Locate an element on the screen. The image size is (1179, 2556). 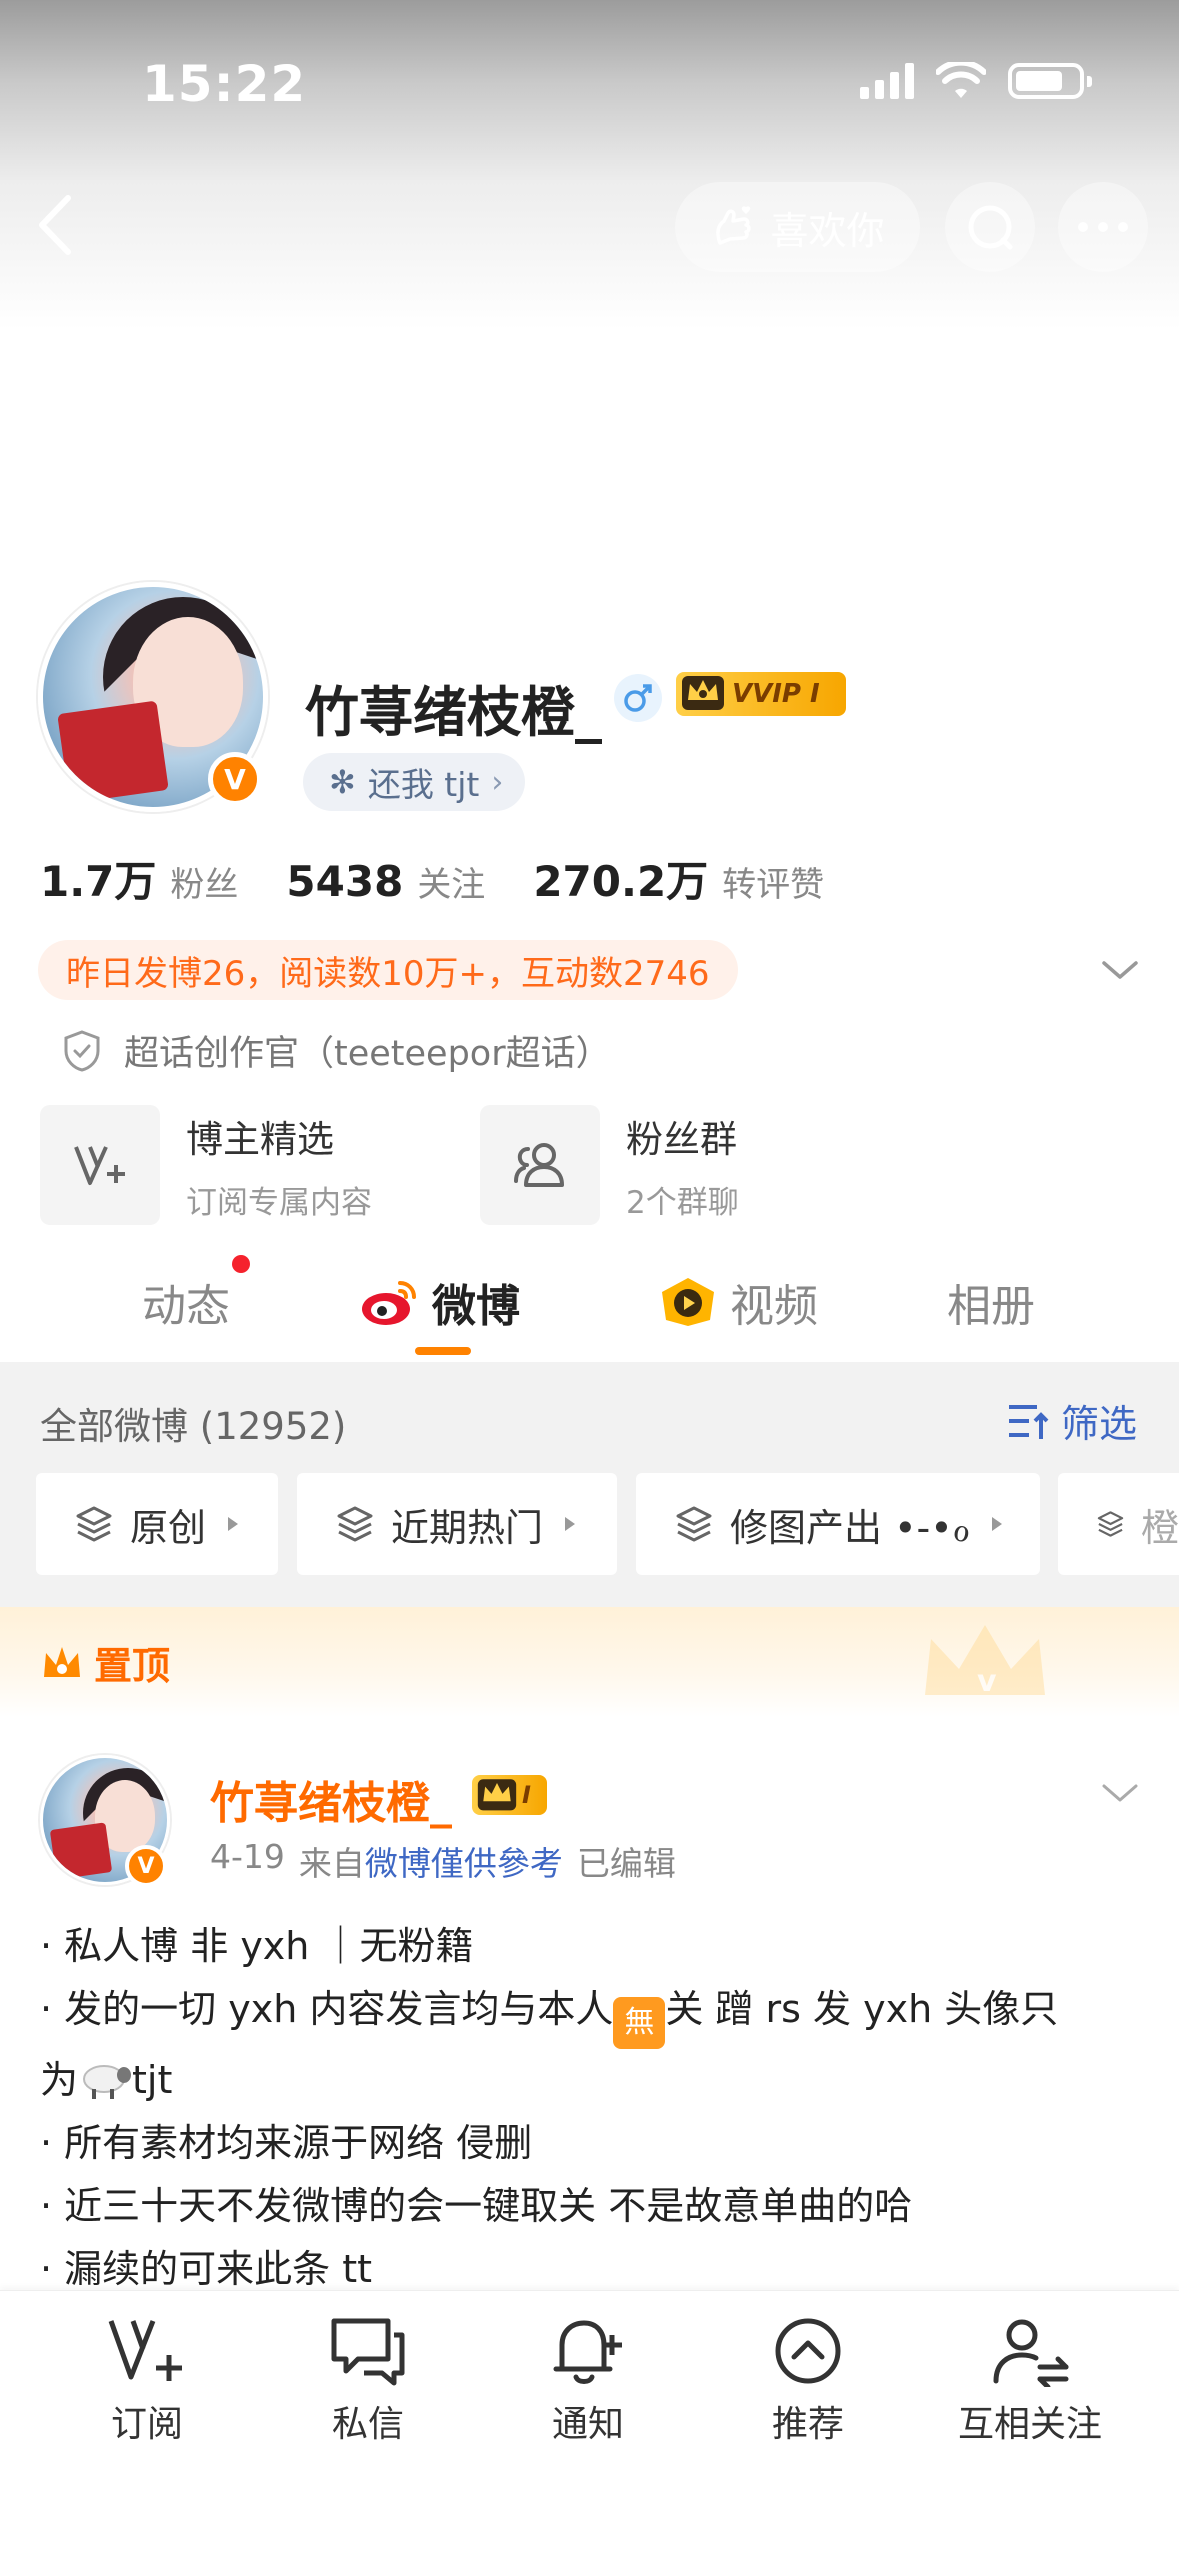
fan-group-entry: 粉丝群 2个群聊 is located at coordinates (609, 1165).